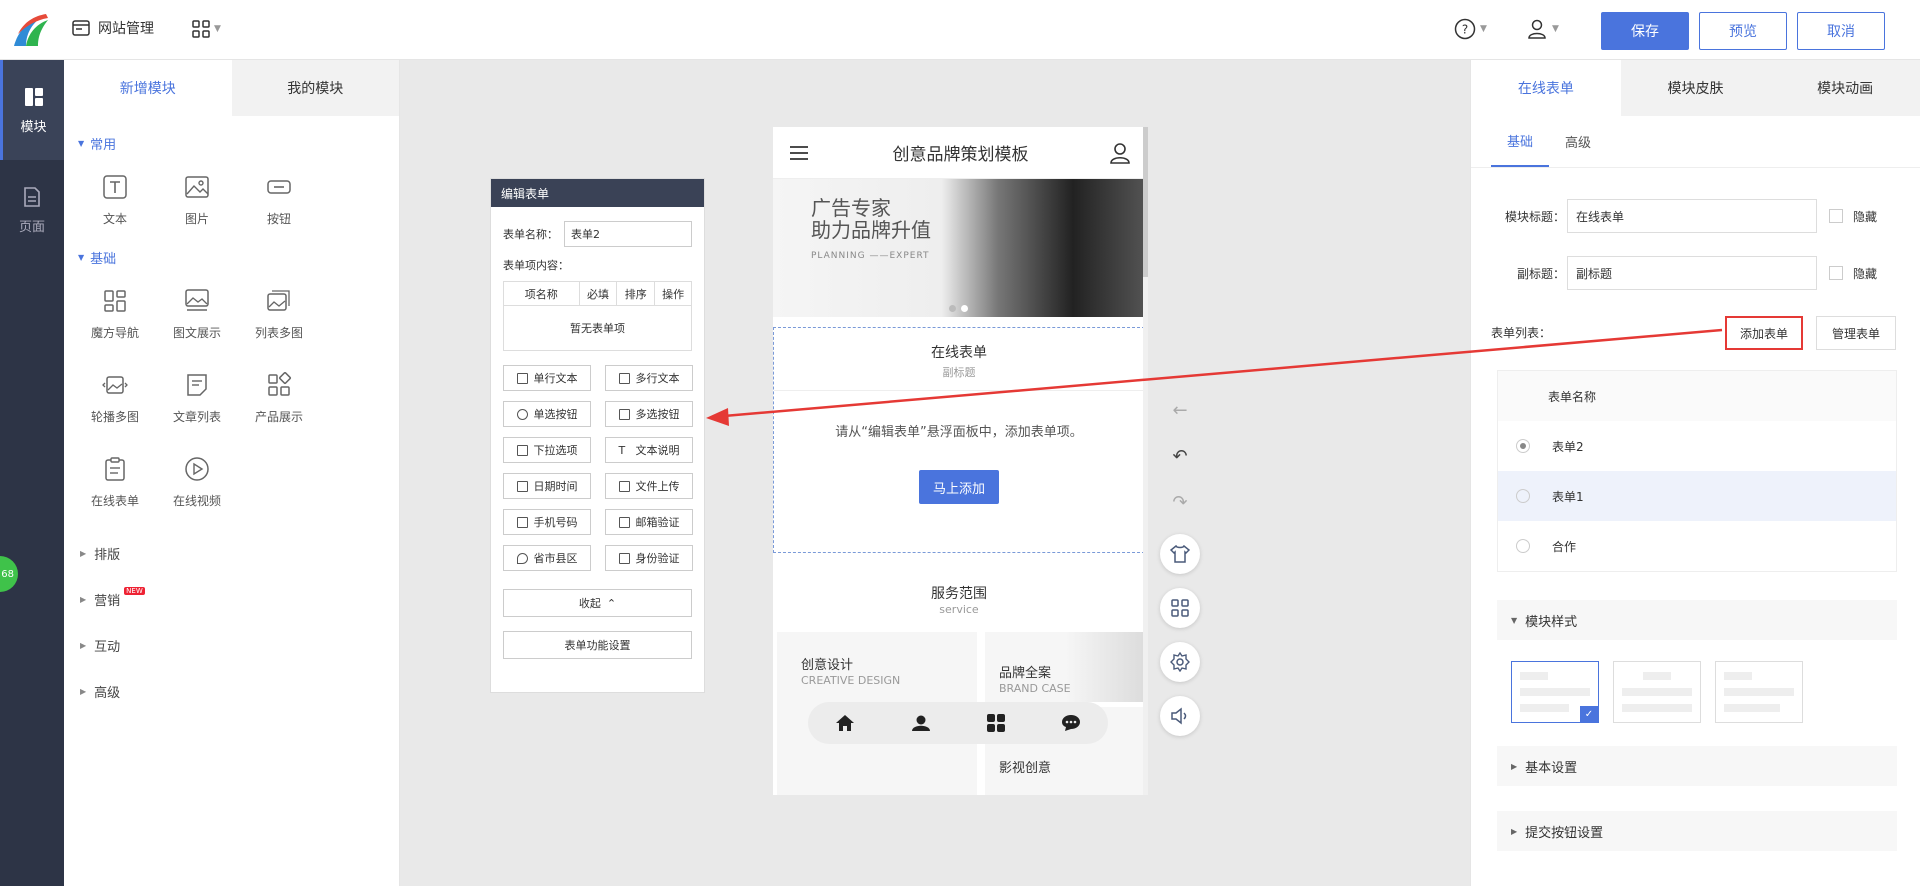 The width and height of the screenshot is (1920, 886). I want to click on add-text-note-button: T 文本说明, so click(649, 450).